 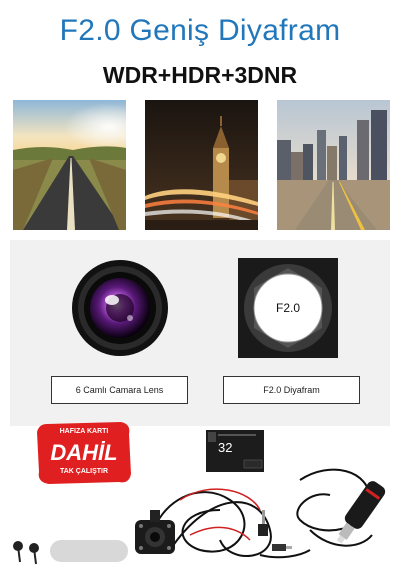 What do you see at coordinates (333, 165) in the screenshot?
I see `city-street-photo` at bounding box center [333, 165].